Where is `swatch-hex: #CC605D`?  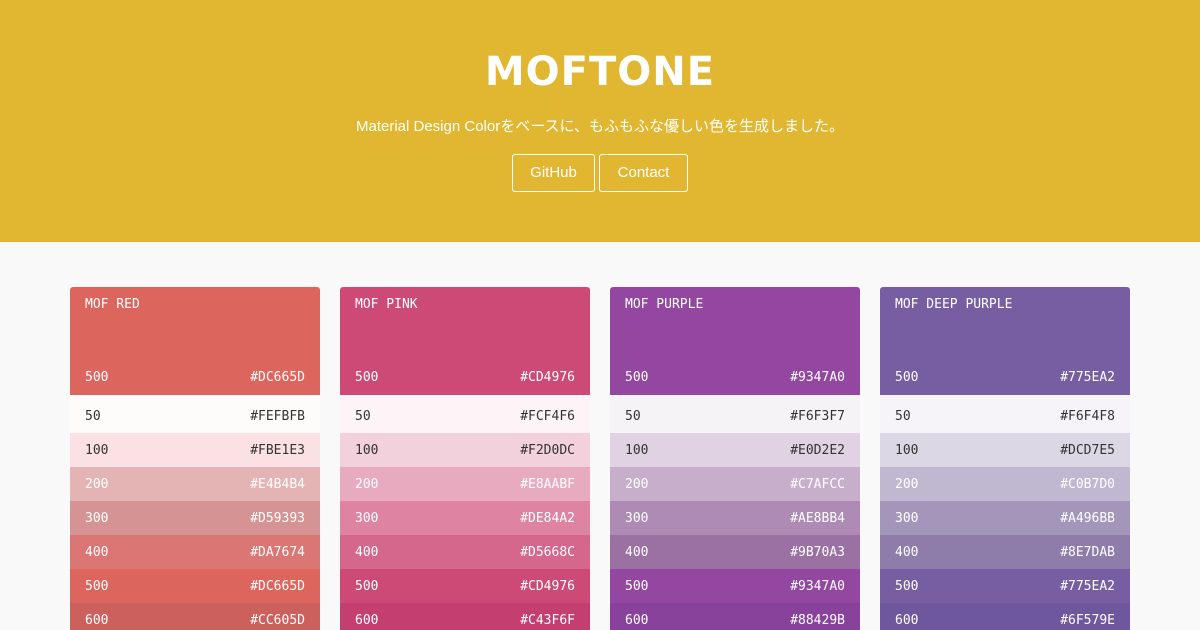
swatch-hex: #CC605D is located at coordinates (277, 620).